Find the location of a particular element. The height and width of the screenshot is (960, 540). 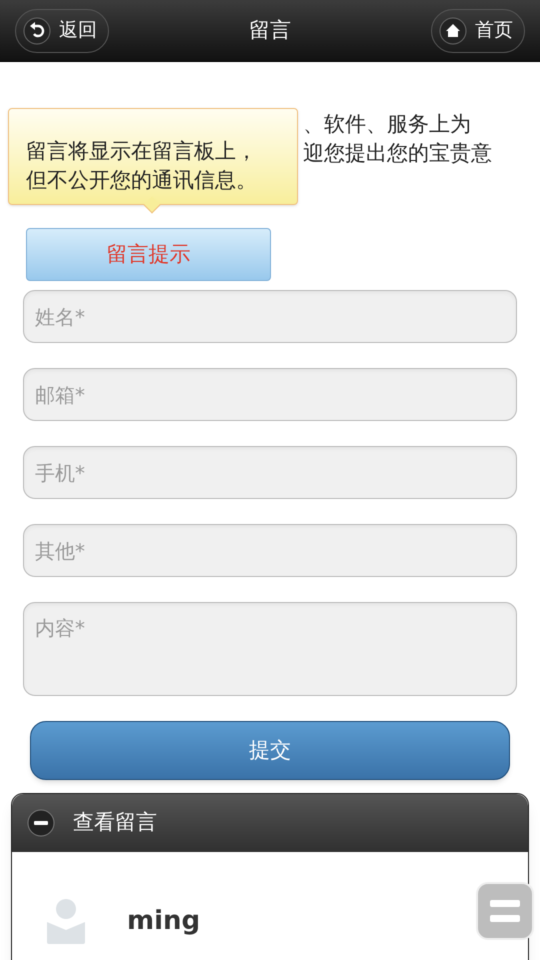

text-field: 姓名* is located at coordinates (270, 316).